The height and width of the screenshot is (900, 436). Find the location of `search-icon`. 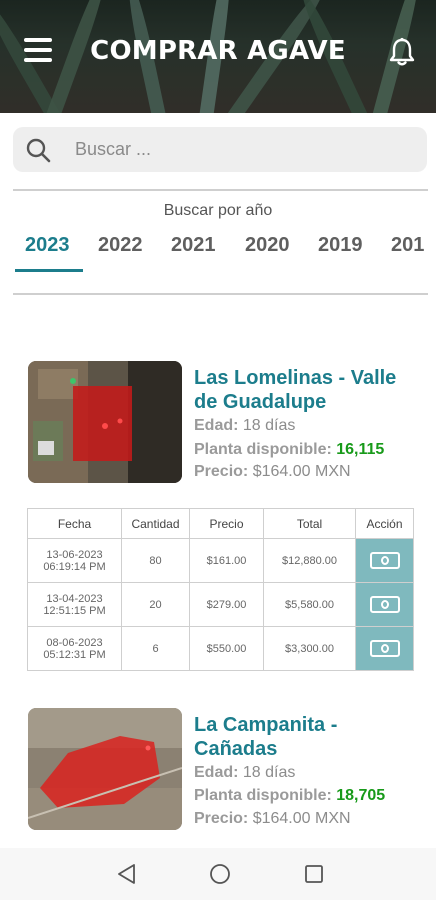

search-icon is located at coordinates (38, 150).